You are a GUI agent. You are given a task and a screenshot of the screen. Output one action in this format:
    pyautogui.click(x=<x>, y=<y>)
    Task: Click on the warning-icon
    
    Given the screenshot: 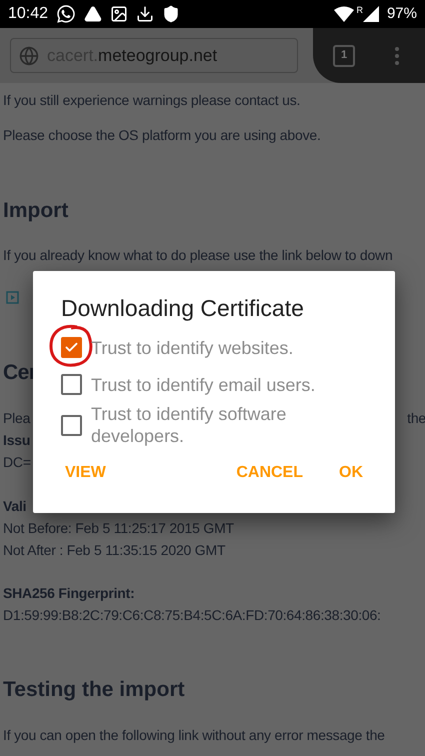 What is the action you would take?
    pyautogui.click(x=93, y=14)
    